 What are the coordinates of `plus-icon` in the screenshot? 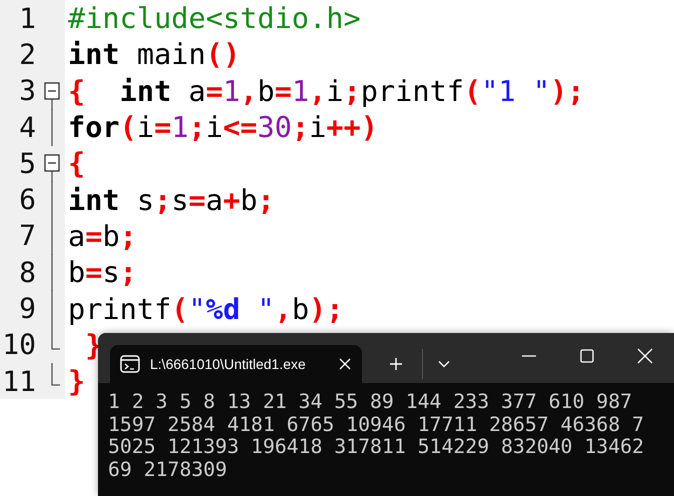 It's located at (396, 364).